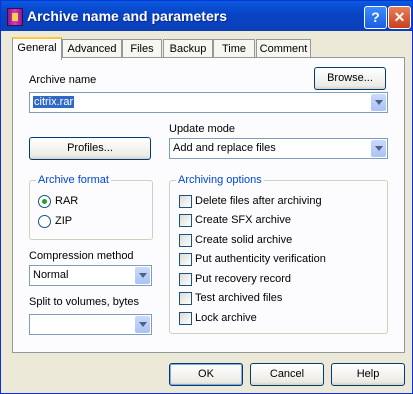 Image resolution: width=413 pixels, height=394 pixels. I want to click on delete-files-label: Delete files after archiving, so click(258, 201).